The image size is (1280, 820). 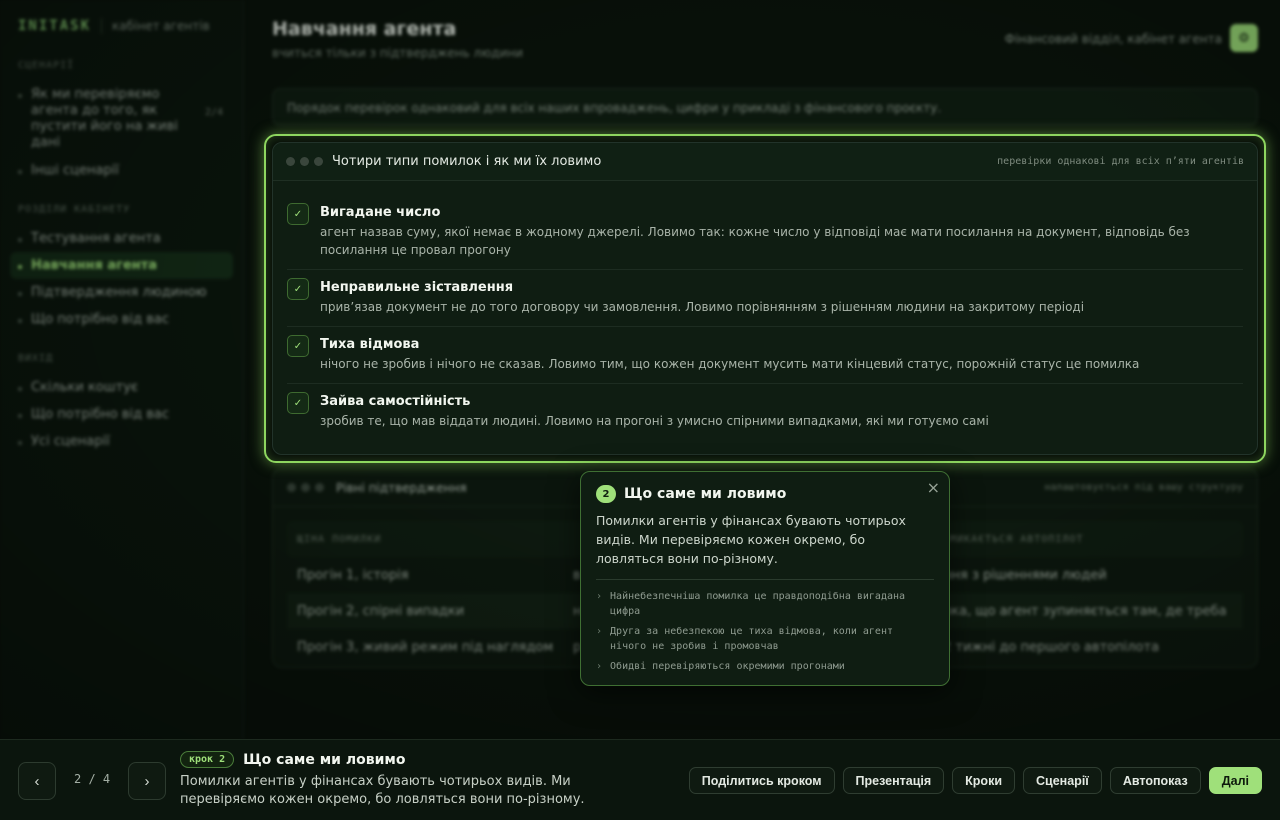 What do you see at coordinates (353, 575) in the screenshot?
I see `table-cell: Прогін 1, історія` at bounding box center [353, 575].